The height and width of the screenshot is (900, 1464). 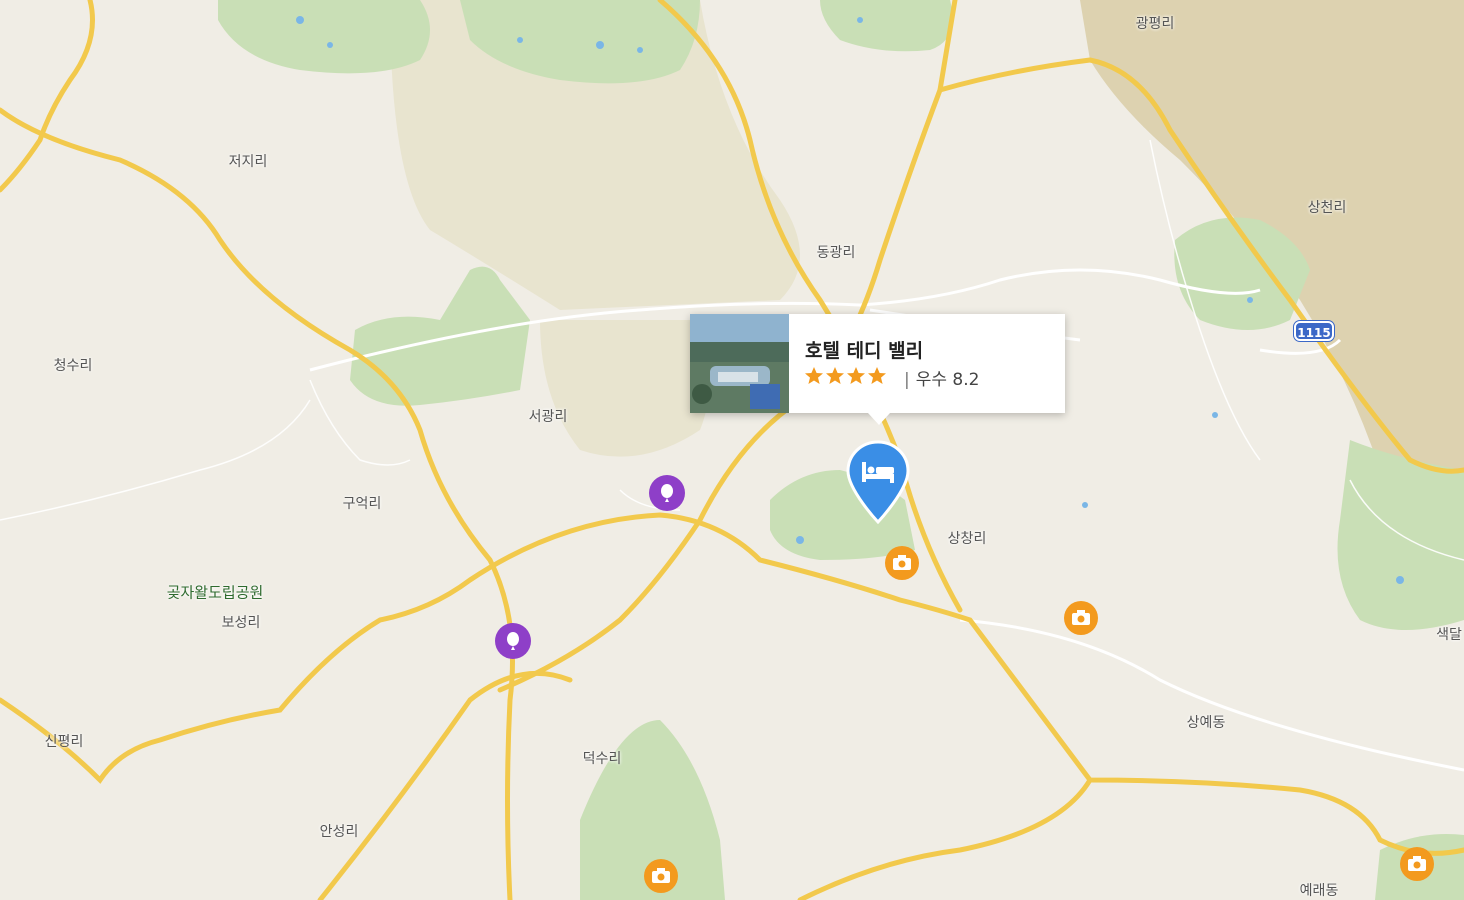 What do you see at coordinates (548, 417) in the screenshot?
I see `place-label-seogwang-ri: 서광리` at bounding box center [548, 417].